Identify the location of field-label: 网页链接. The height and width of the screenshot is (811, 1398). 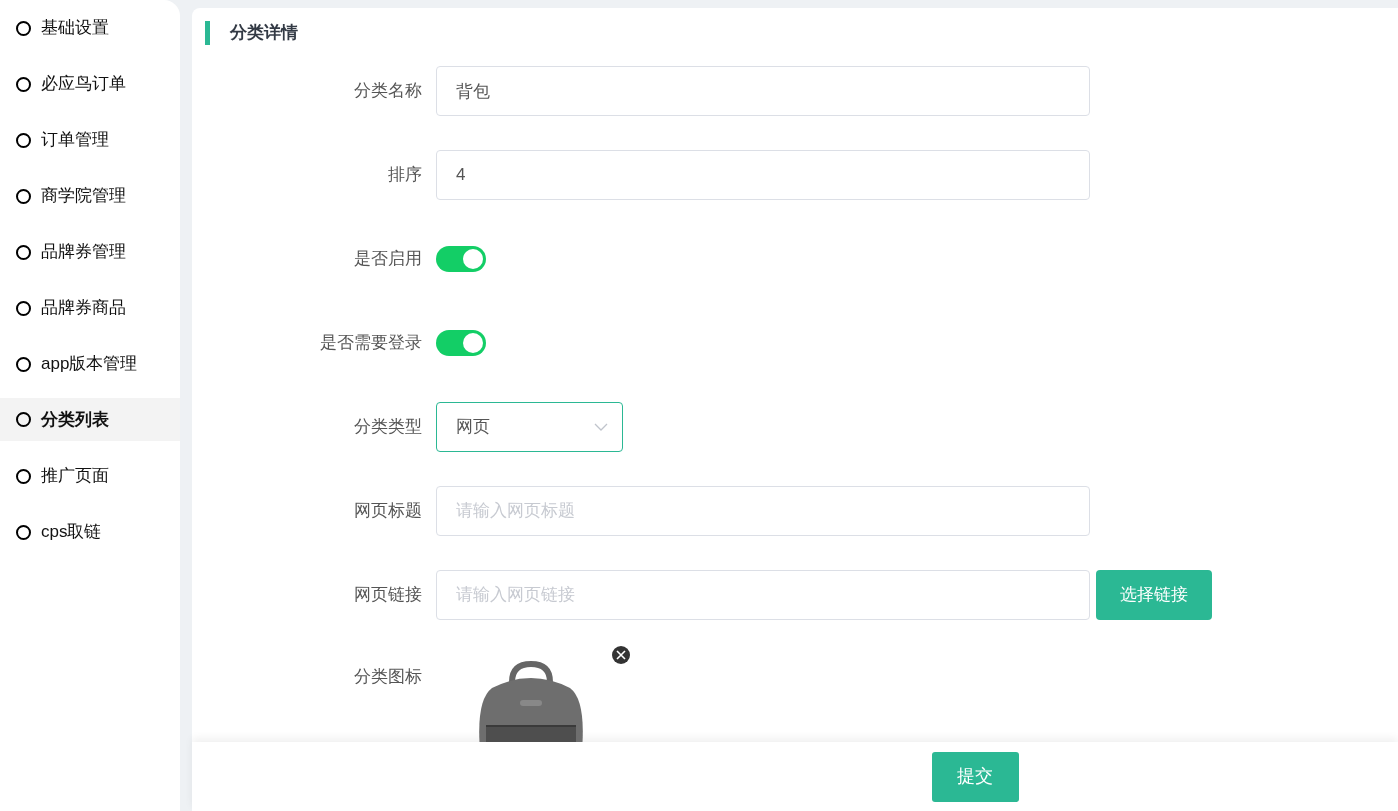
(387, 595).